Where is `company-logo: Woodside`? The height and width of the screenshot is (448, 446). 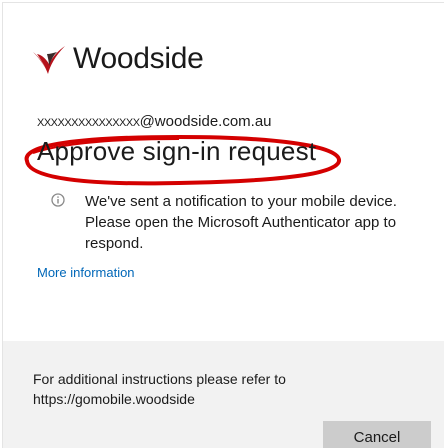
company-logo: Woodside is located at coordinates (117, 59).